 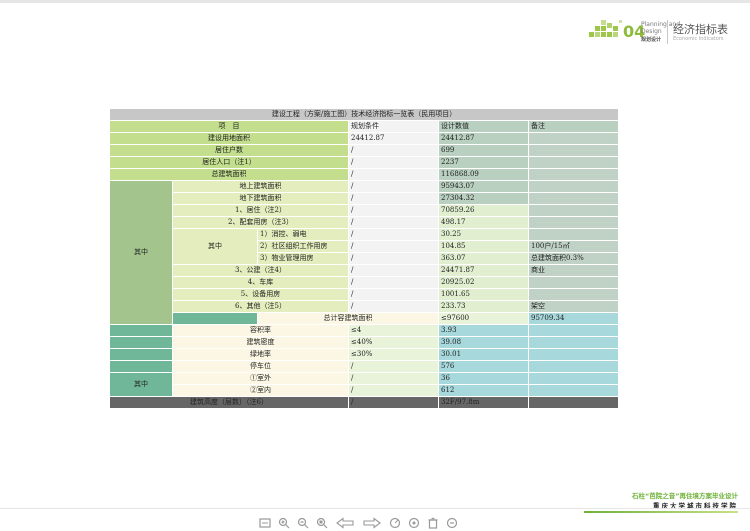 I want to click on table-row: 其中 ①室外 / 36, so click(x=364, y=384).